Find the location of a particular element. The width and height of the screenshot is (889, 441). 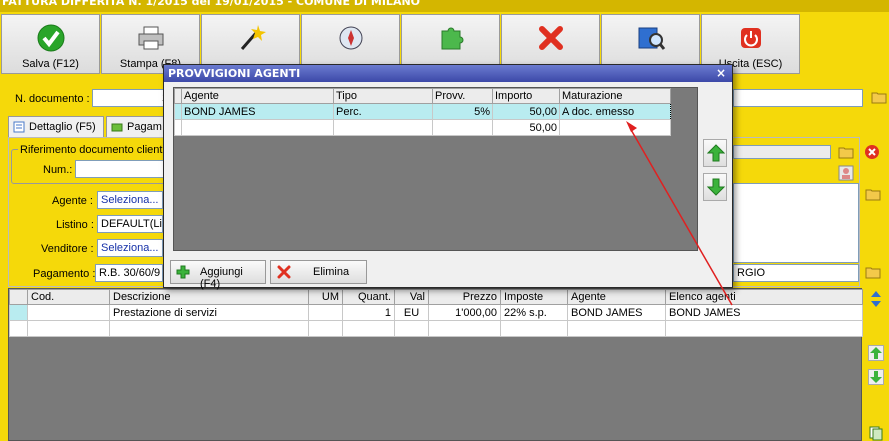

col-commission: Provv. is located at coordinates (462, 96).